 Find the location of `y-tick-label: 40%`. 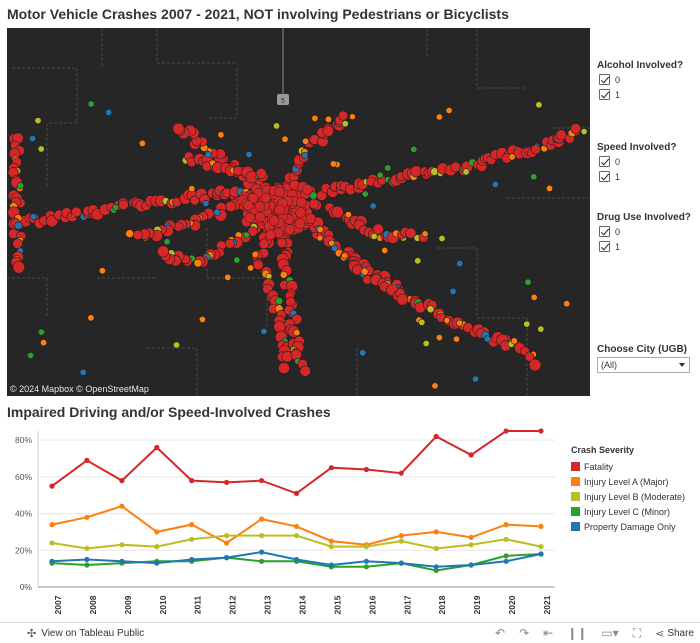

y-tick-label: 40% is located at coordinates (23, 514).